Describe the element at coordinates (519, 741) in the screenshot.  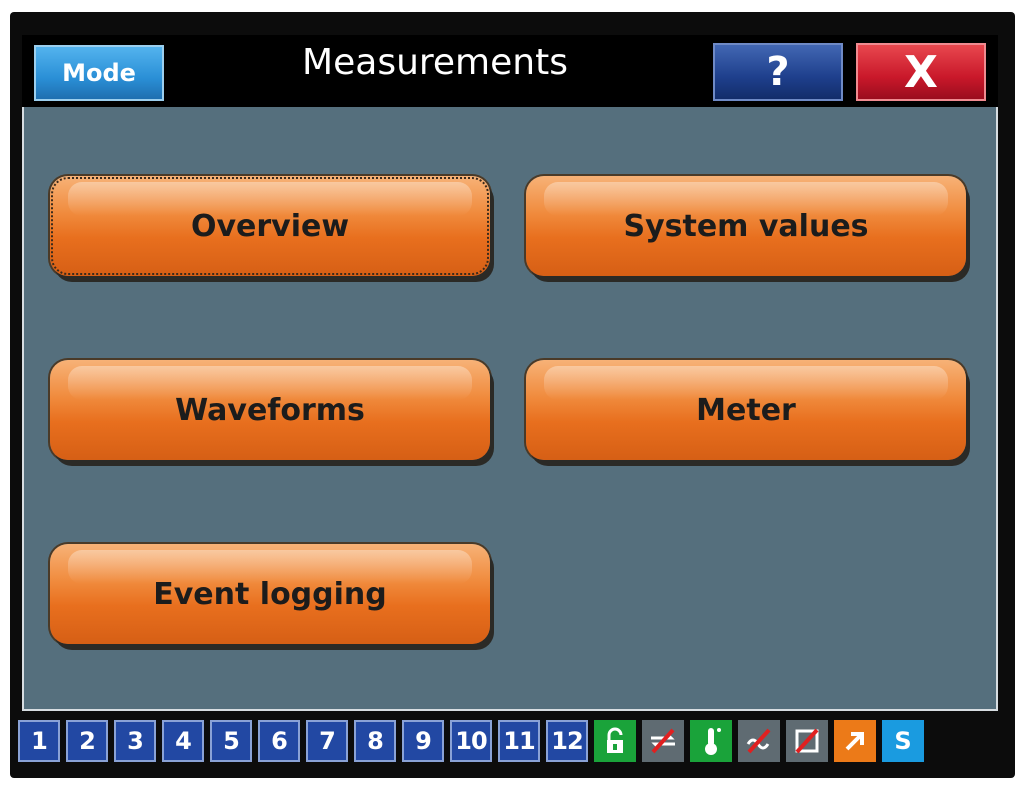
I see `tab-11: 11` at that location.